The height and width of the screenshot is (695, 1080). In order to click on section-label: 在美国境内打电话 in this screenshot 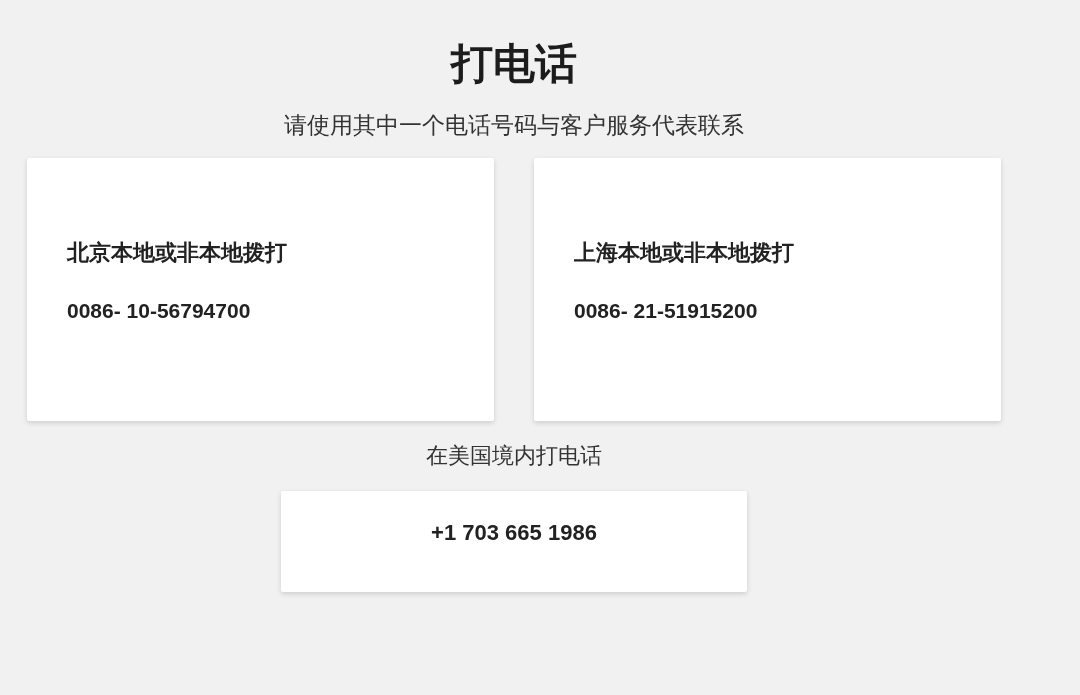, I will do `click(514, 456)`.